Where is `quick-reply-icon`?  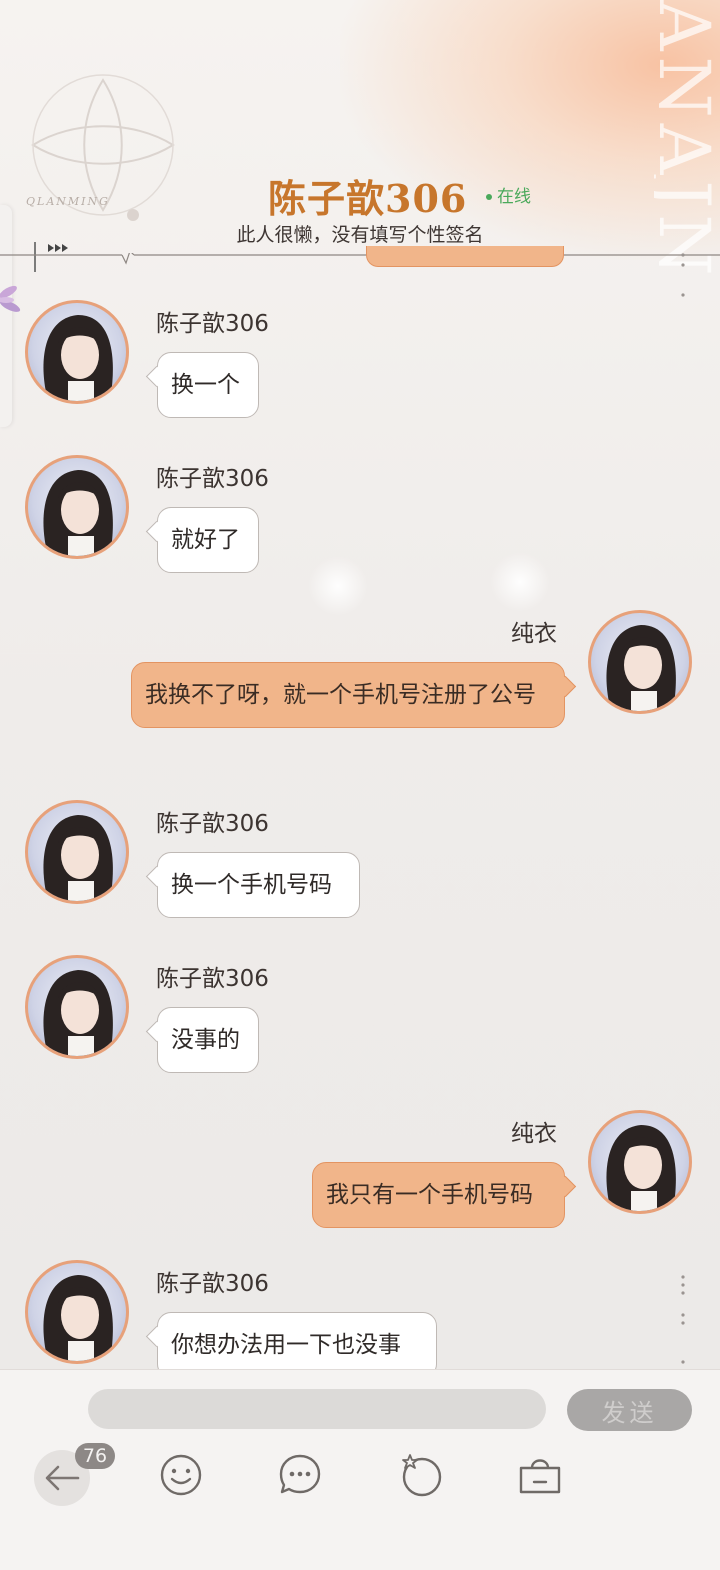
quick-reply-icon is located at coordinates (300, 1474).